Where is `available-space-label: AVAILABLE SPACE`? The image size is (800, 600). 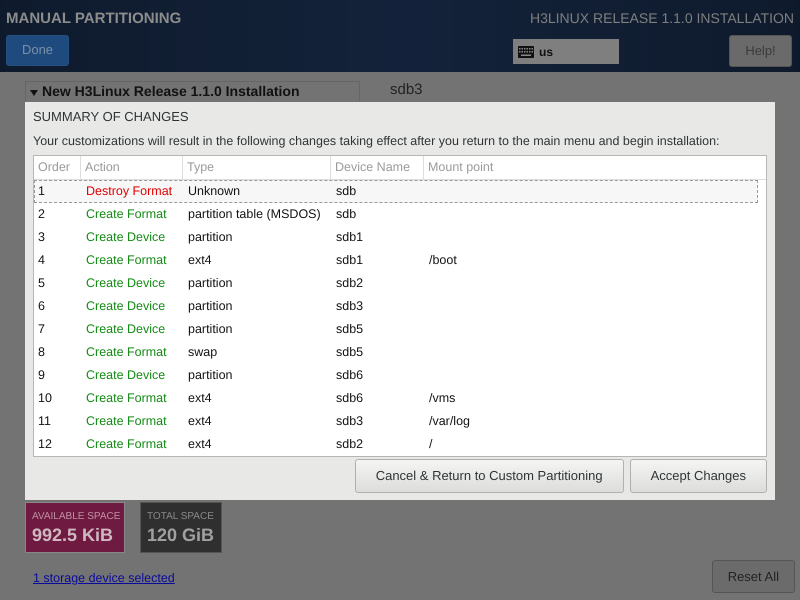 available-space-label: AVAILABLE SPACE is located at coordinates (75, 517).